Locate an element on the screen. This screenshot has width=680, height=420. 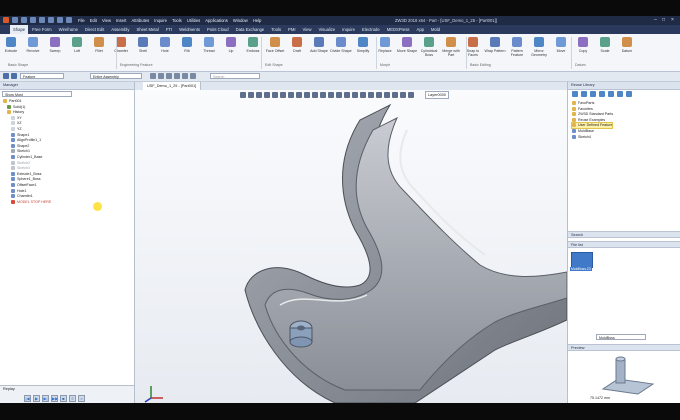
wrap-pattern-button: Wrap Pattern is located at coordinates (495, 49).